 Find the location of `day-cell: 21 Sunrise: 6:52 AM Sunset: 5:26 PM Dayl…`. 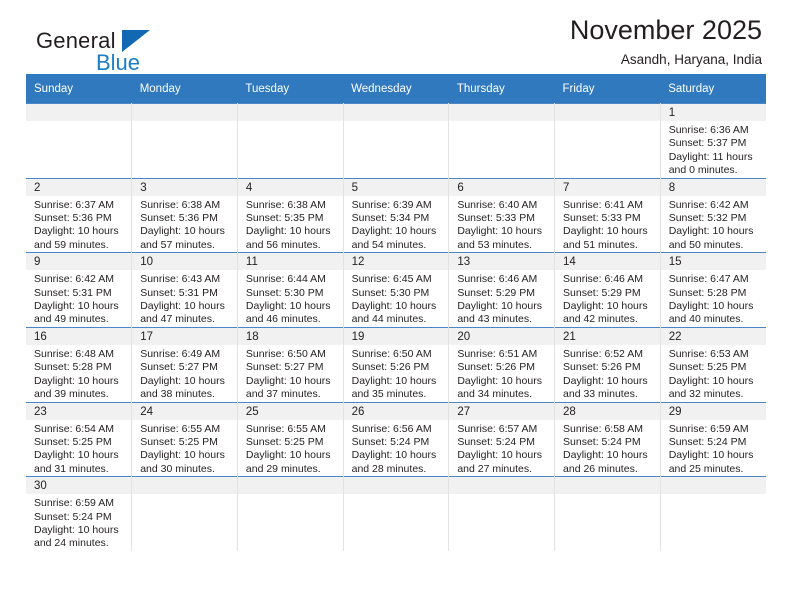

day-cell: 21 Sunrise: 6:52 AM Sunset: 5:26 PM Dayl… is located at coordinates (607, 364).